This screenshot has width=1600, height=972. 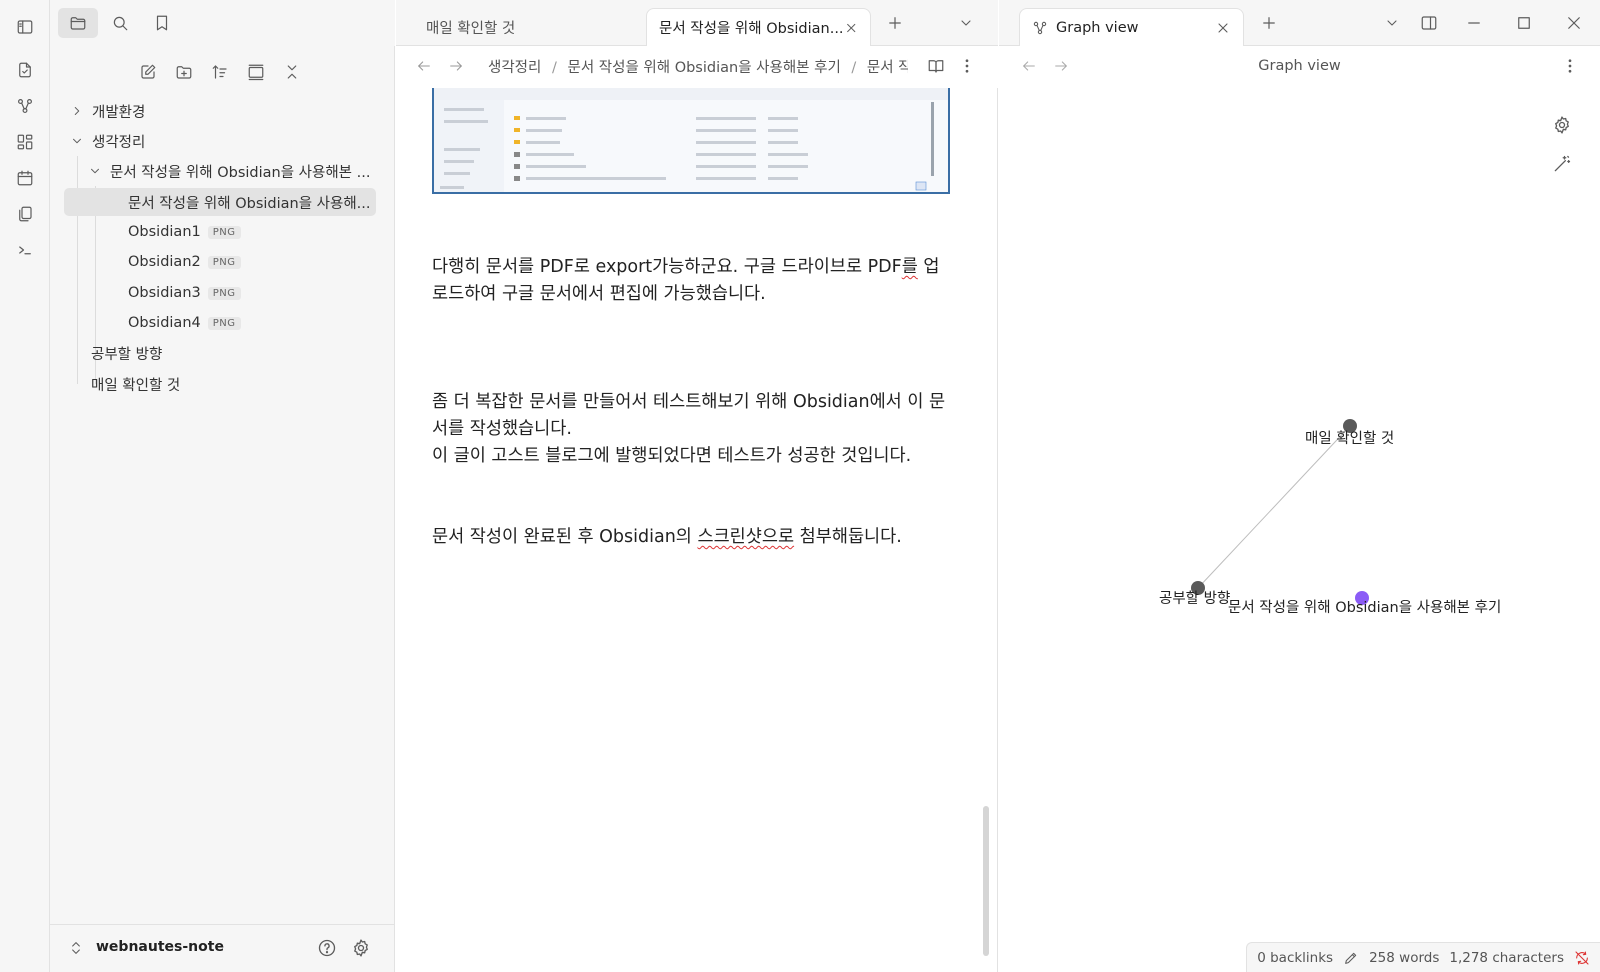 I want to click on settings-gear-icon, so click(x=361, y=948).